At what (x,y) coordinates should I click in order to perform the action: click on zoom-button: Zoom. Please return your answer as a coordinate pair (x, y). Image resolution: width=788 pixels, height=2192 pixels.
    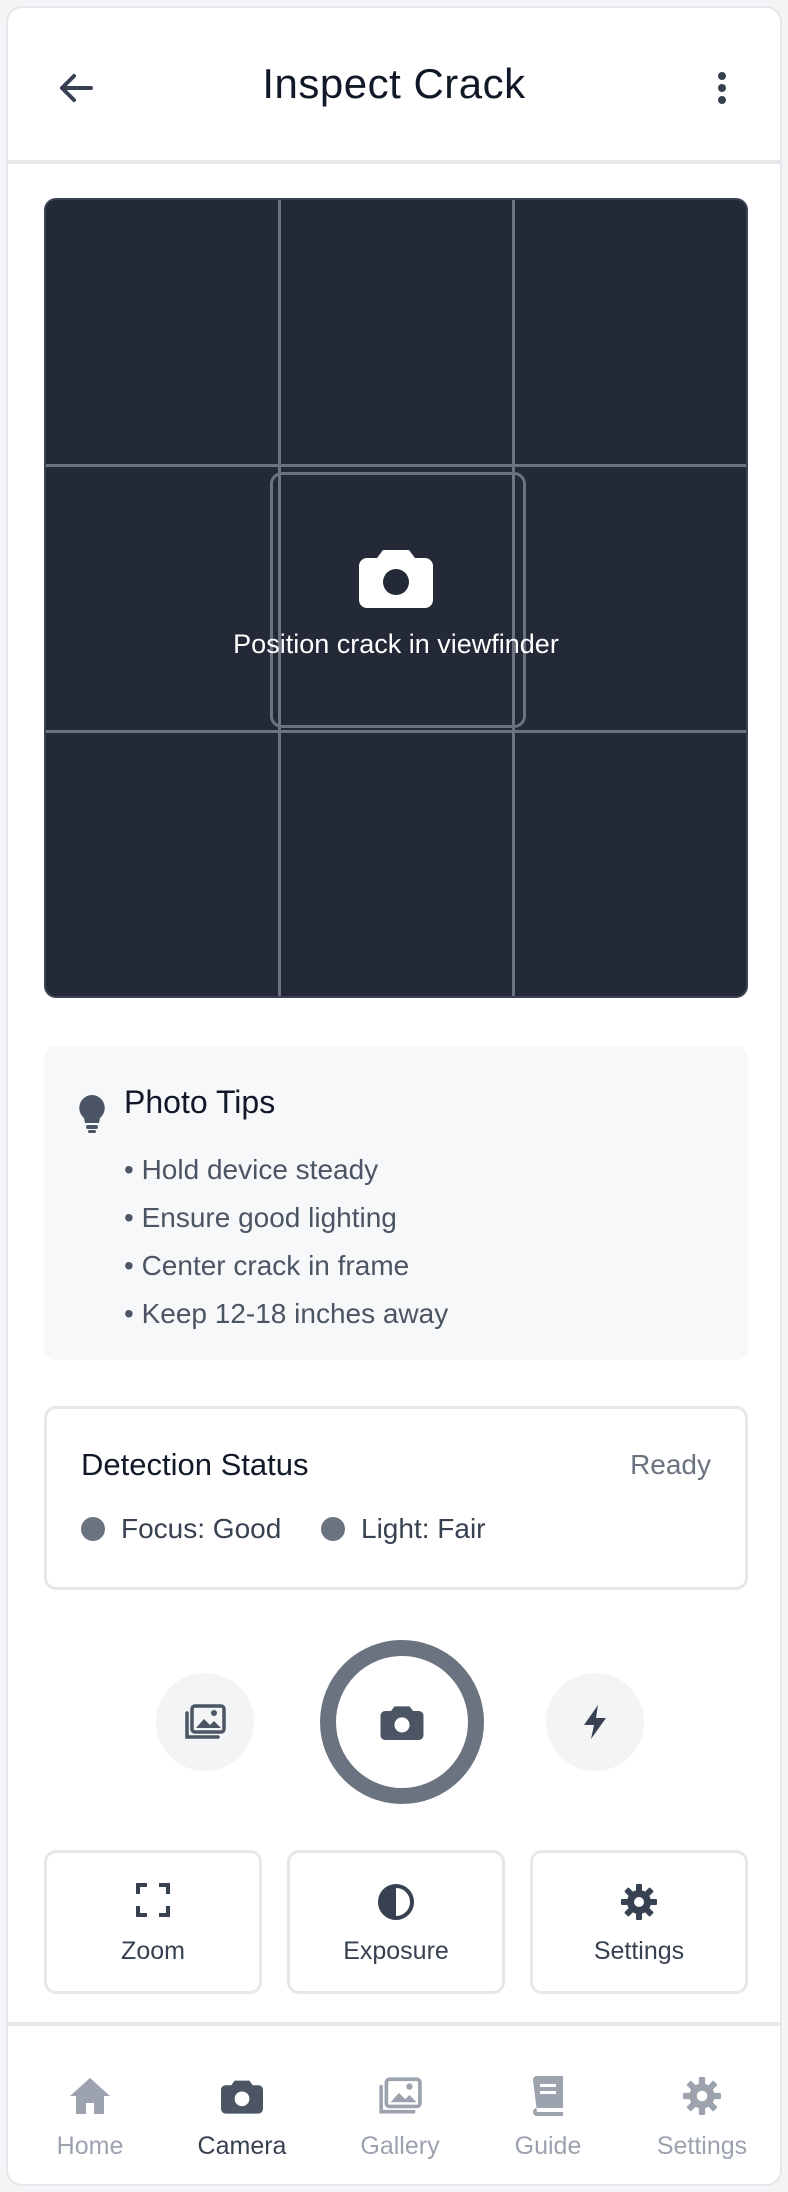
    Looking at the image, I should click on (153, 1922).